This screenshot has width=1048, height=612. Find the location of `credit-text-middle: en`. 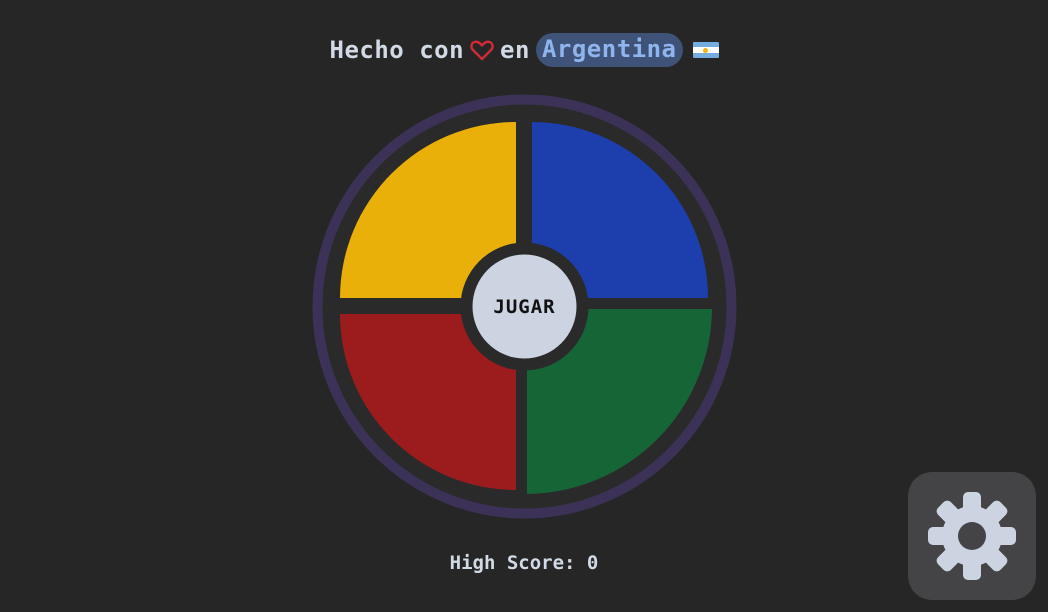

credit-text-middle: en is located at coordinates (515, 50).